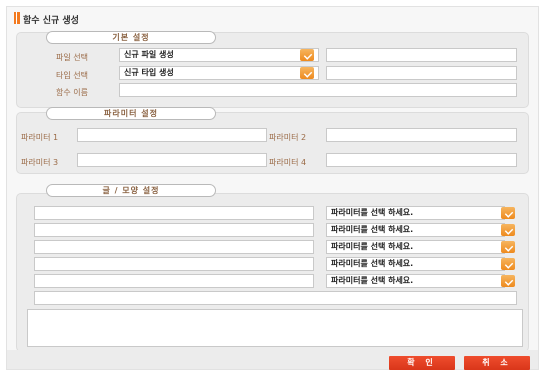 This screenshot has width=545, height=376. Describe the element at coordinates (72, 92) in the screenshot. I see `function-name-label: 함수 이름` at that location.